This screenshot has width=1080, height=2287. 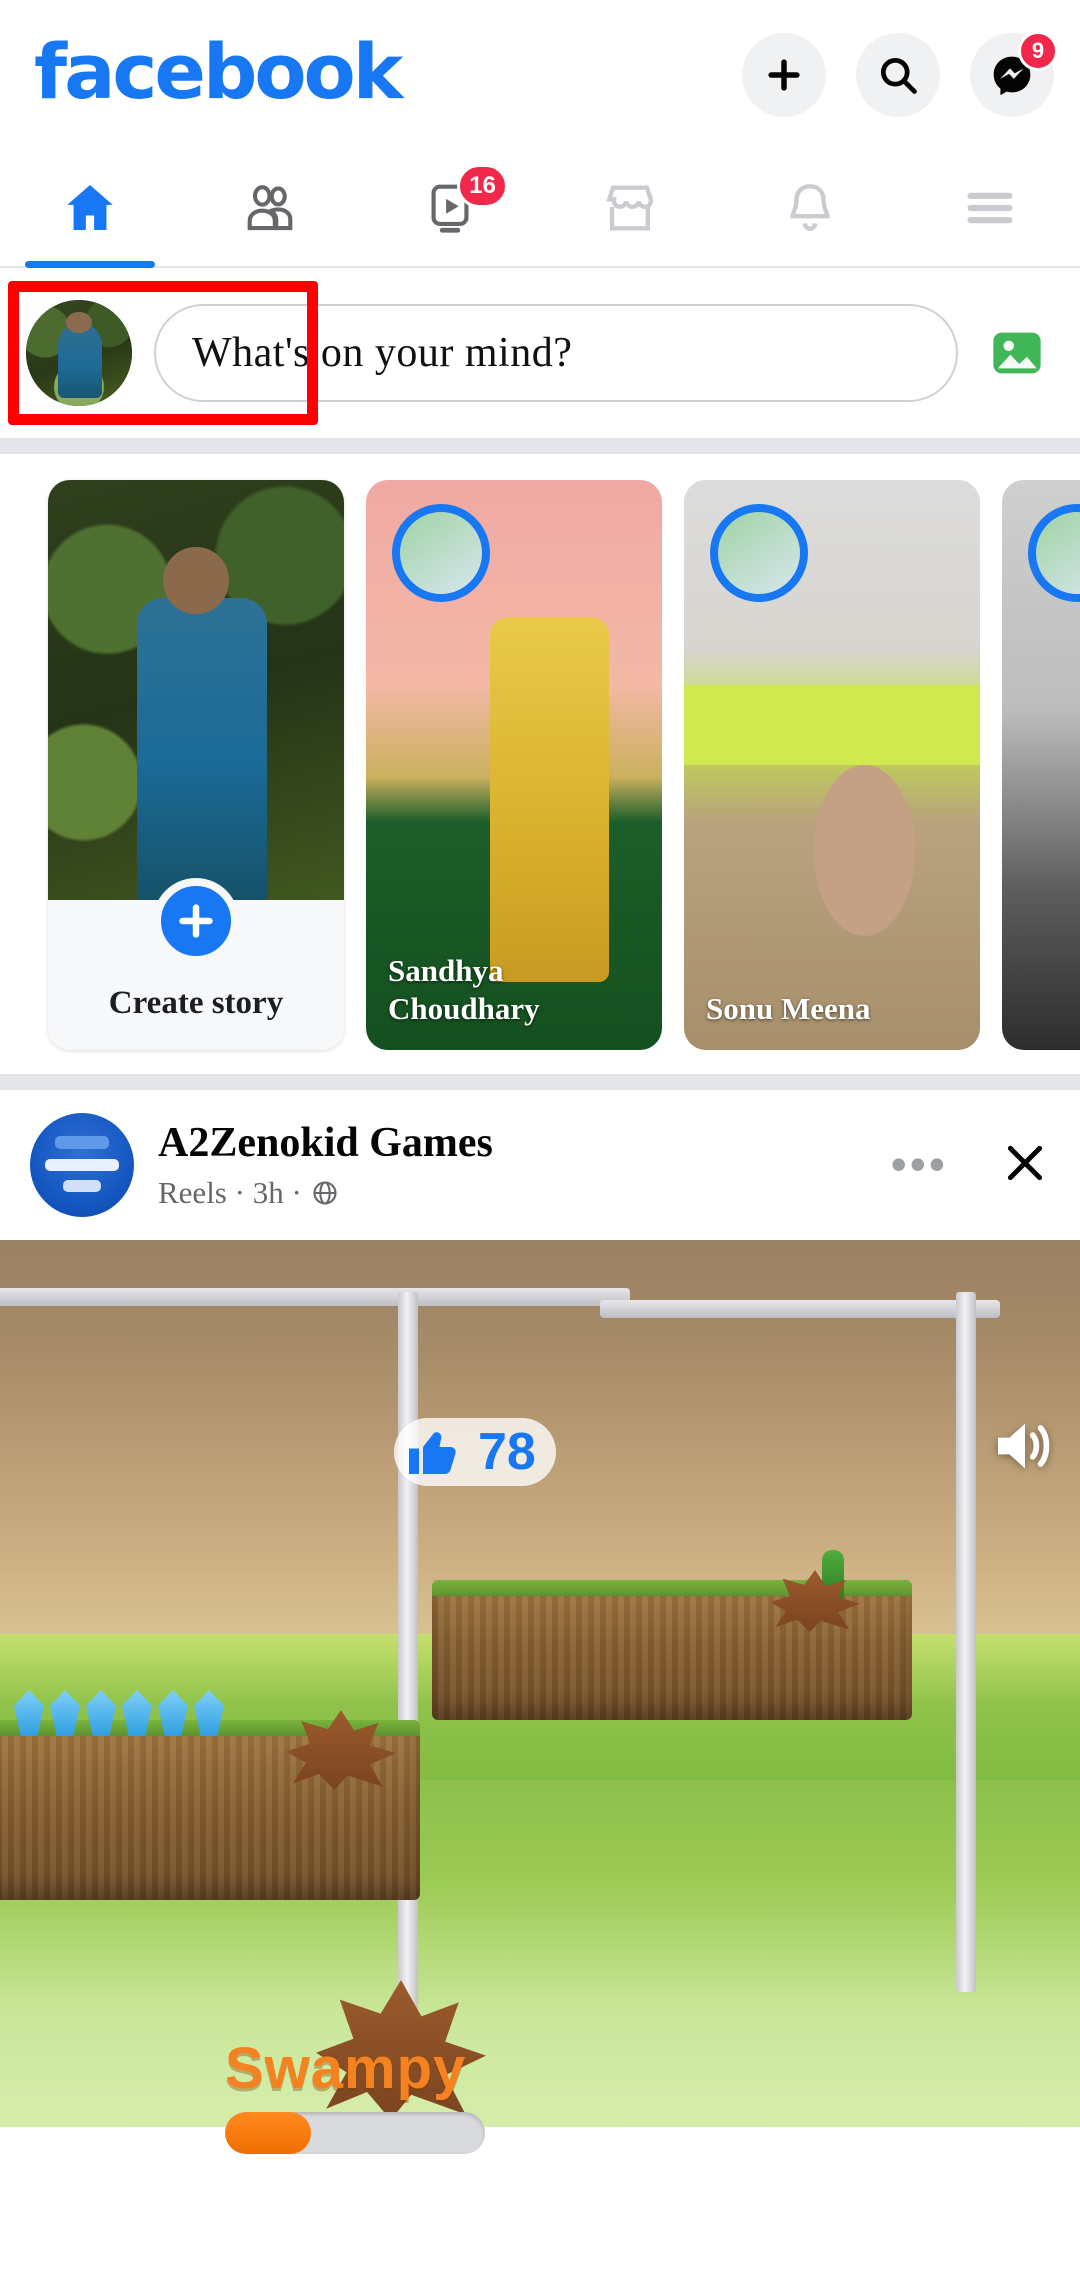 I want to click on character-progress-fill, so click(x=268, y=2133).